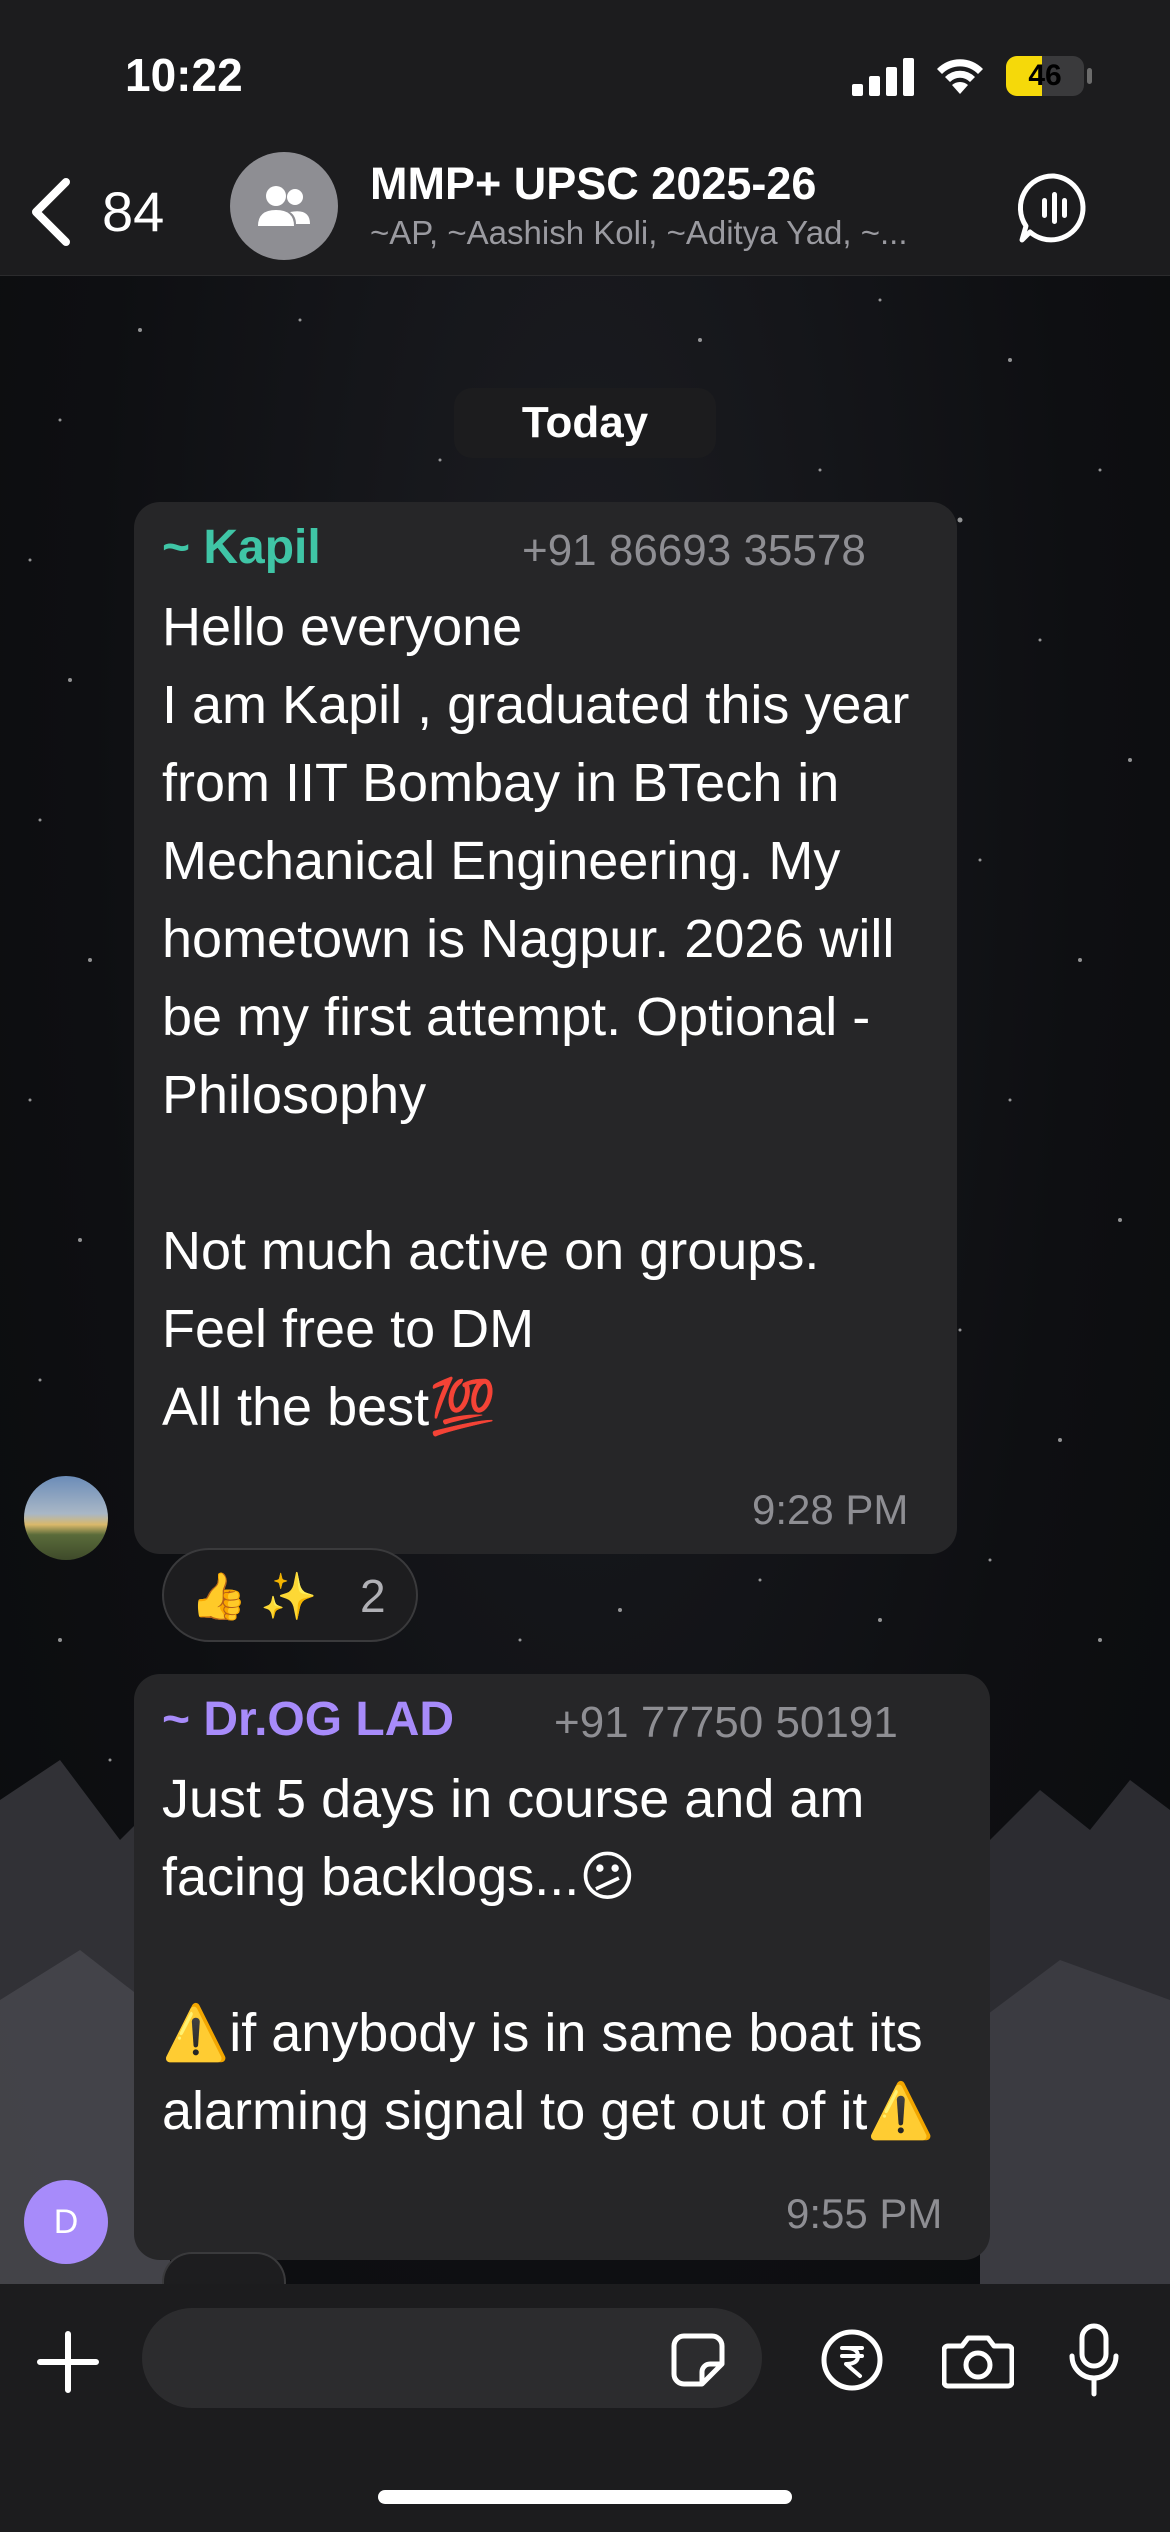 Image resolution: width=1170 pixels, height=2532 pixels. Describe the element at coordinates (883, 77) in the screenshot. I see `cellular-signal-icon` at that location.